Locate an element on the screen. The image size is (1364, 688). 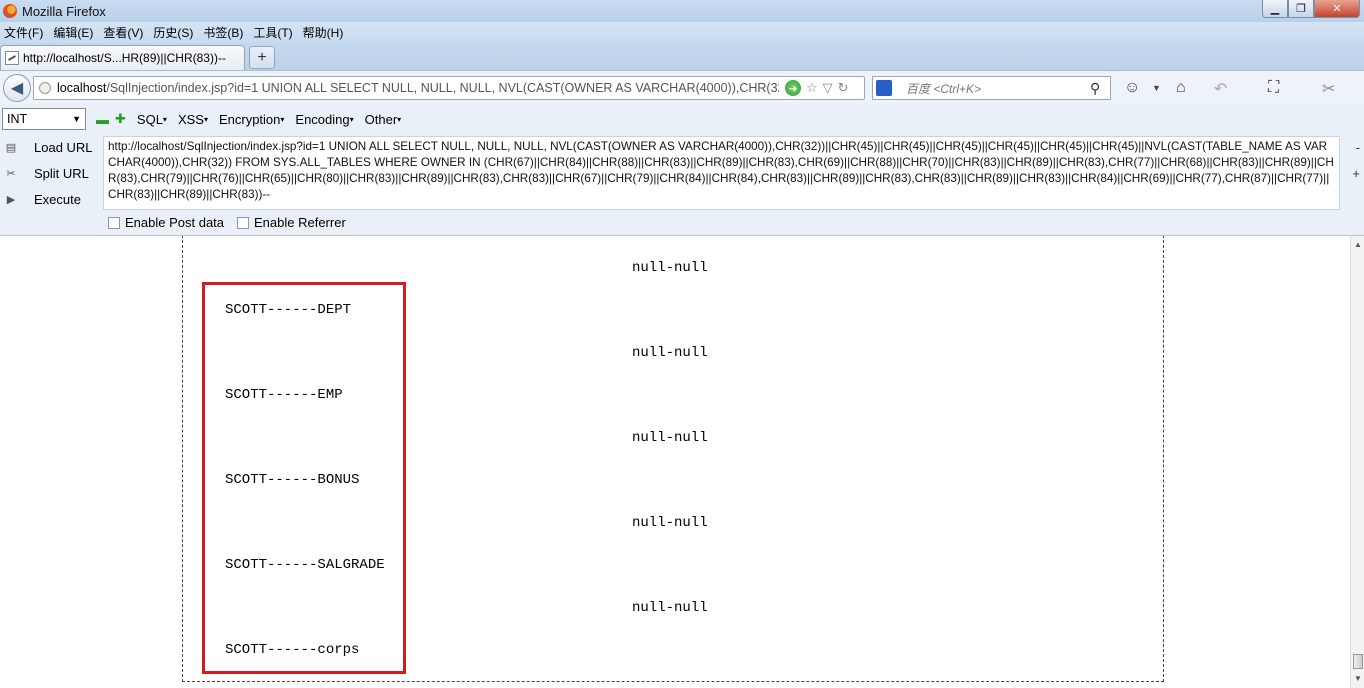
menu-edit: 编辑(E) is located at coordinates (74, 32).